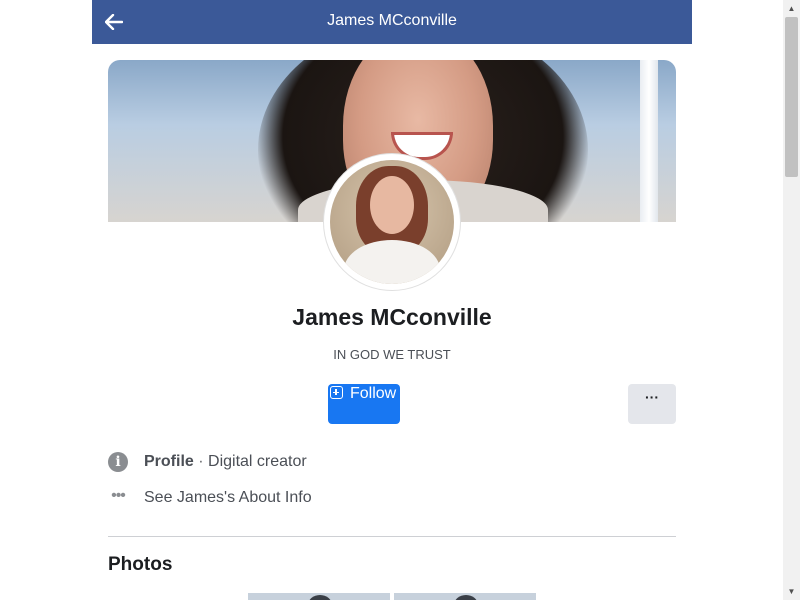  Describe the element at coordinates (169, 461) in the screenshot. I see `profile-label: Profile` at that location.